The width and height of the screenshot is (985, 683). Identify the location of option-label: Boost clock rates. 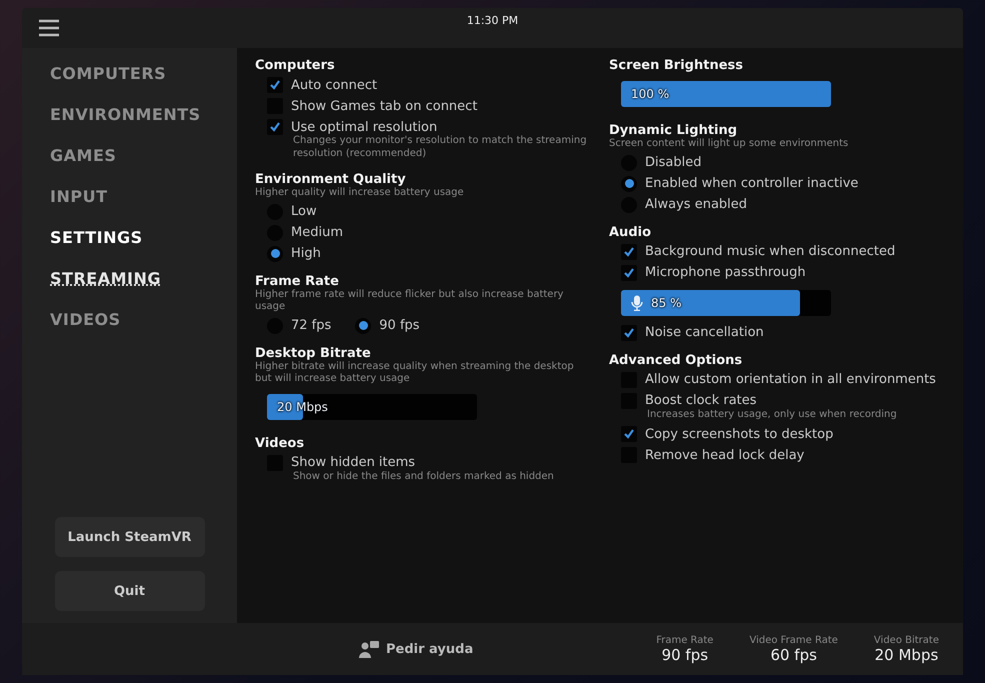
(701, 400).